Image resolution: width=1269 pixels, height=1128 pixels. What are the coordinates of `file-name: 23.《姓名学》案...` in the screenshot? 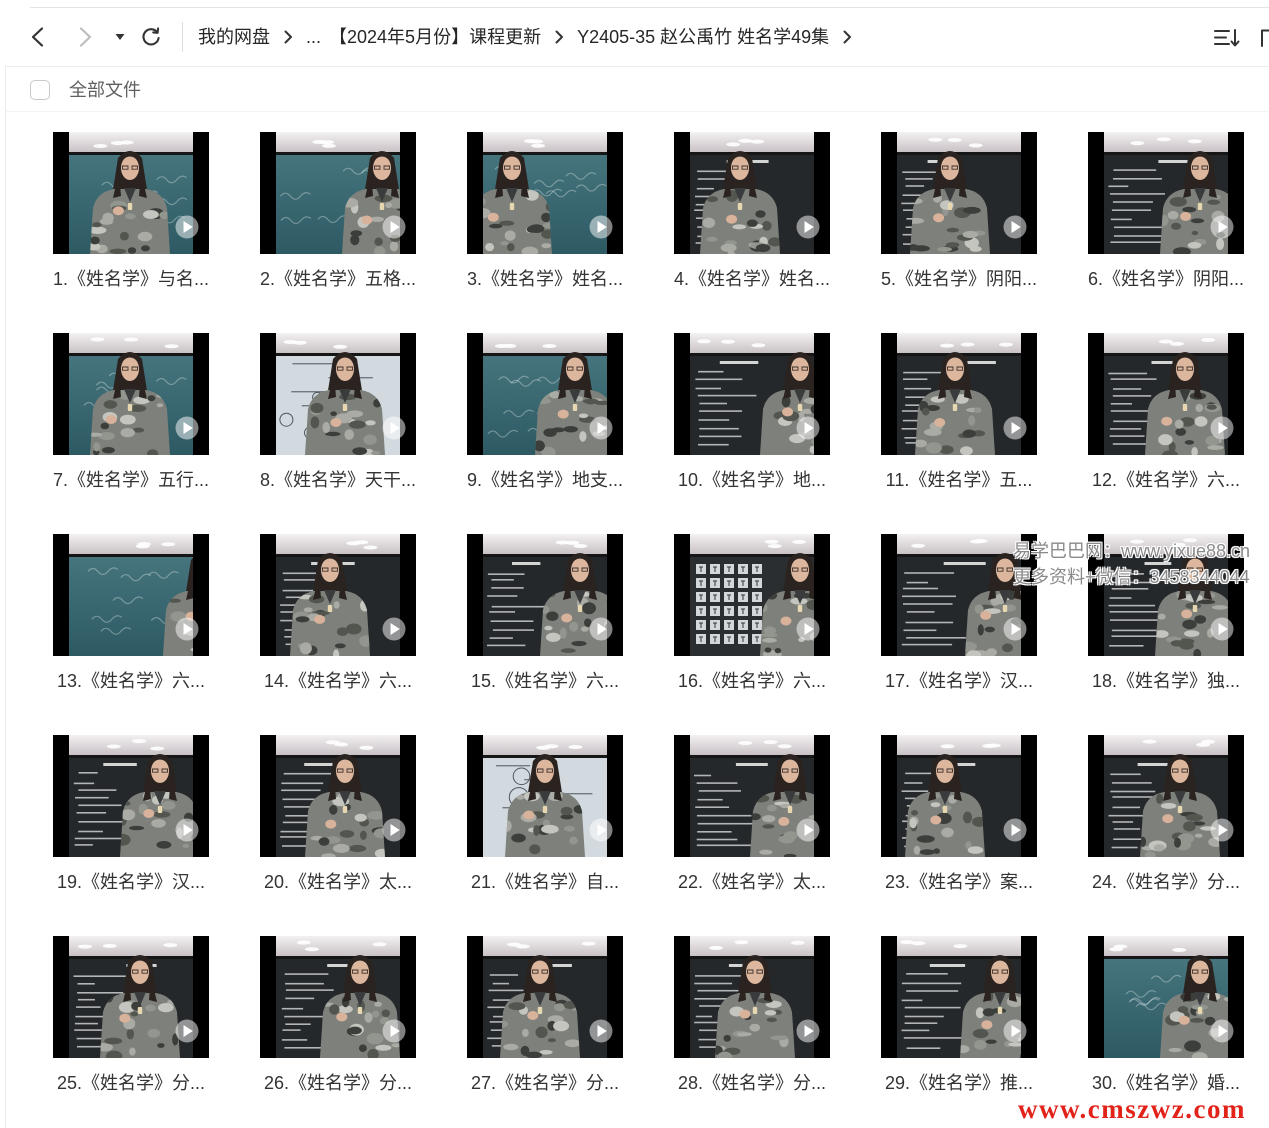 It's located at (959, 882).